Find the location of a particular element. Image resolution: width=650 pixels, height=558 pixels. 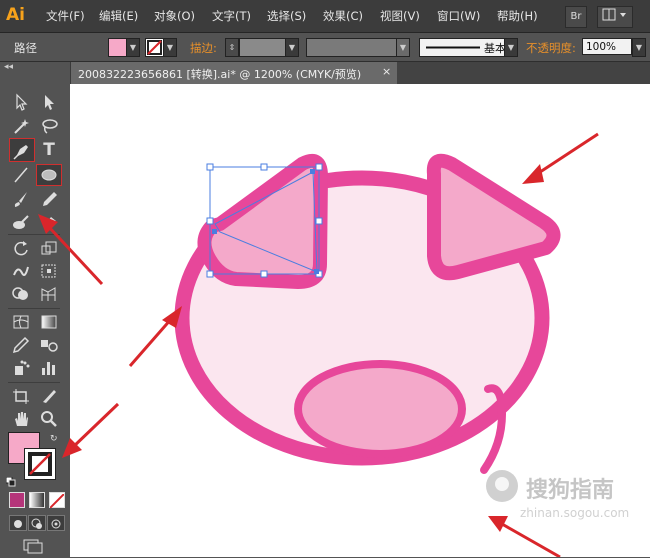

none-mode-icon is located at coordinates (57, 500).